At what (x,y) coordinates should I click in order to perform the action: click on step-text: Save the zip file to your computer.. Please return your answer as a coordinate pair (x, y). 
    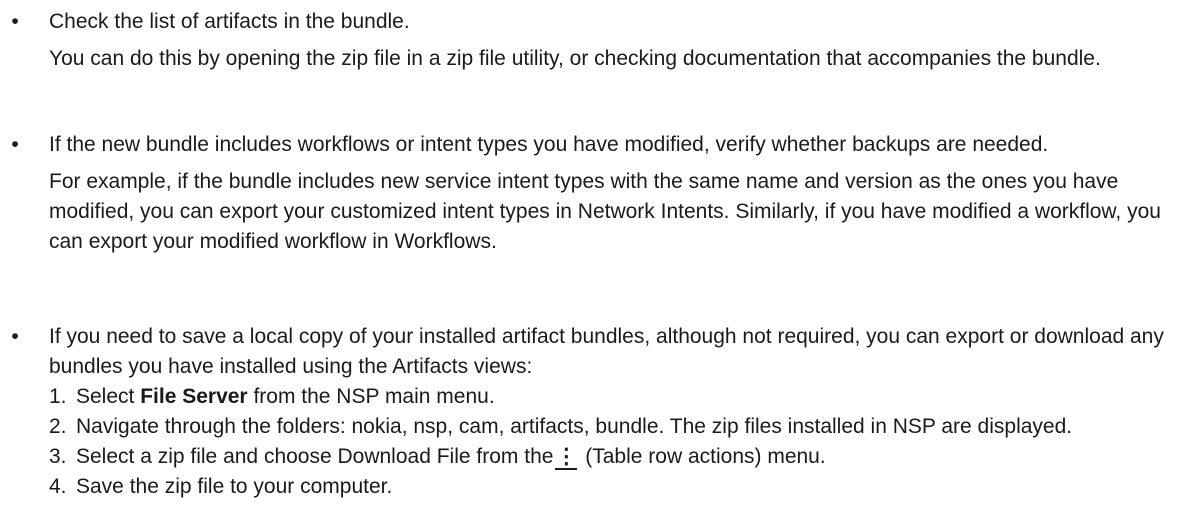
    Looking at the image, I should click on (234, 486).